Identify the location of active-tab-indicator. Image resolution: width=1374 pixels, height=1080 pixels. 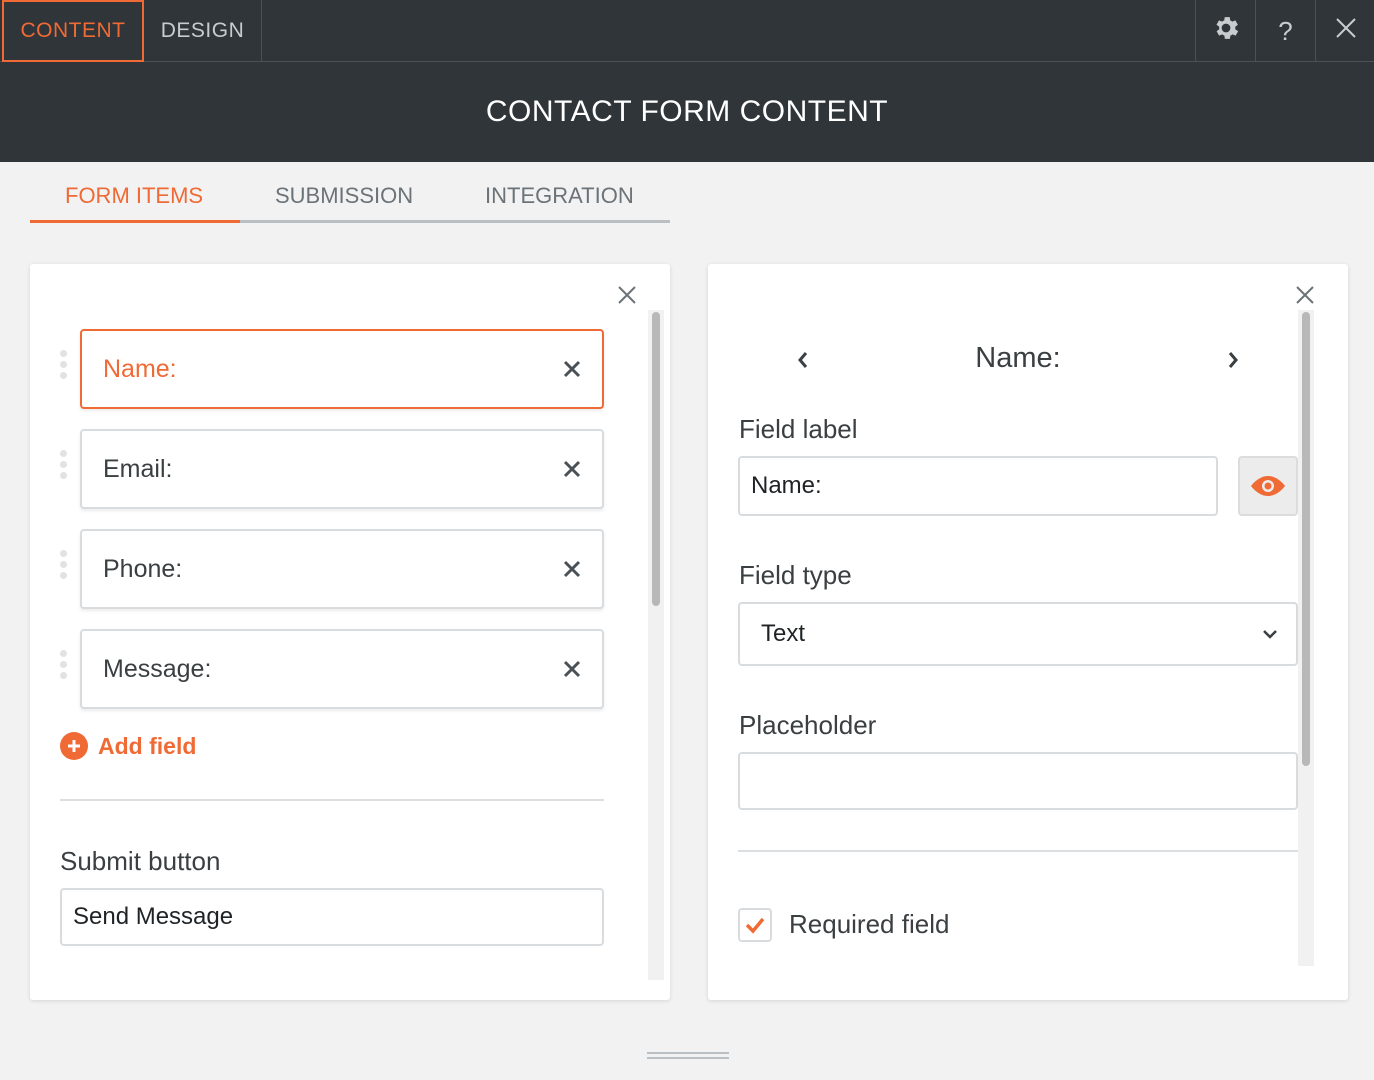
(135, 221).